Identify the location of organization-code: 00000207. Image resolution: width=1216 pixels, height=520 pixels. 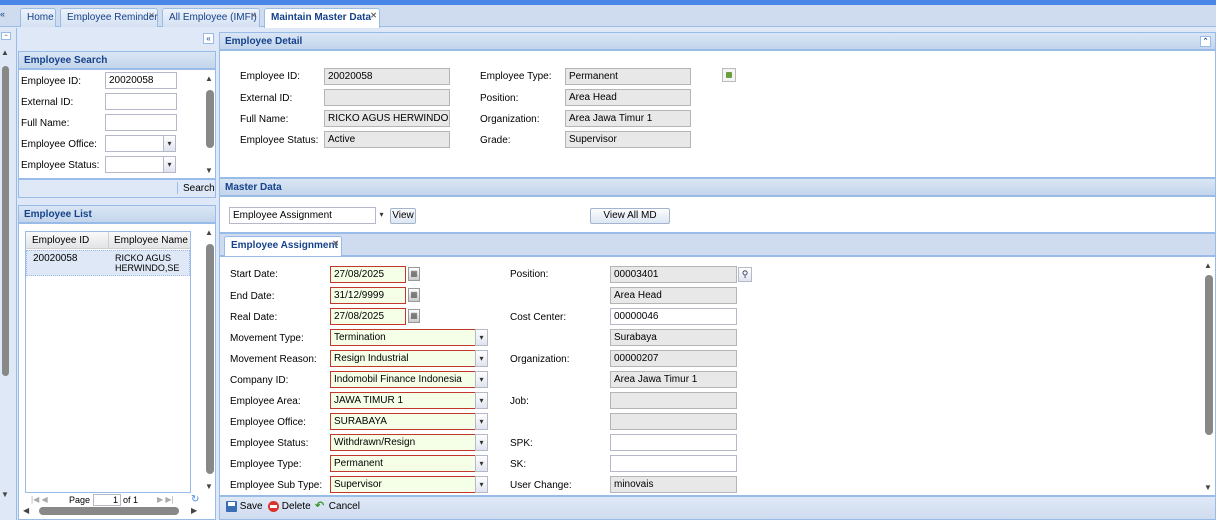
(673, 358).